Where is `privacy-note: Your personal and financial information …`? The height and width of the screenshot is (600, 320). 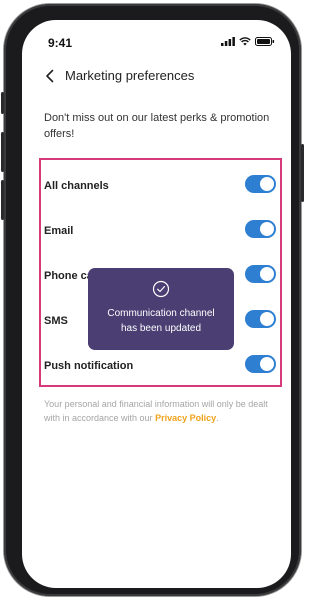 privacy-note: Your personal and financial information … is located at coordinates (160, 411).